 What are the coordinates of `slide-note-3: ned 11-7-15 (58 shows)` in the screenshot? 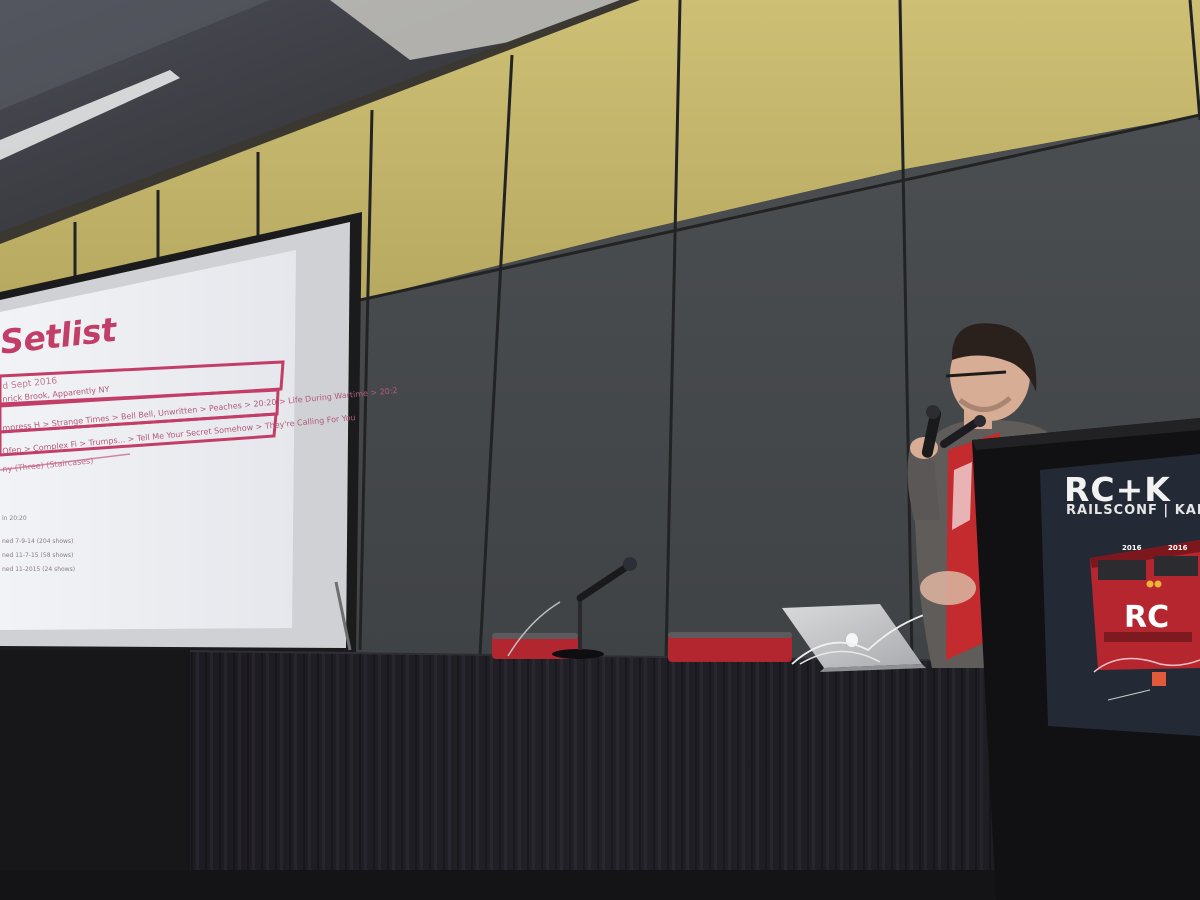 It's located at (38, 555).